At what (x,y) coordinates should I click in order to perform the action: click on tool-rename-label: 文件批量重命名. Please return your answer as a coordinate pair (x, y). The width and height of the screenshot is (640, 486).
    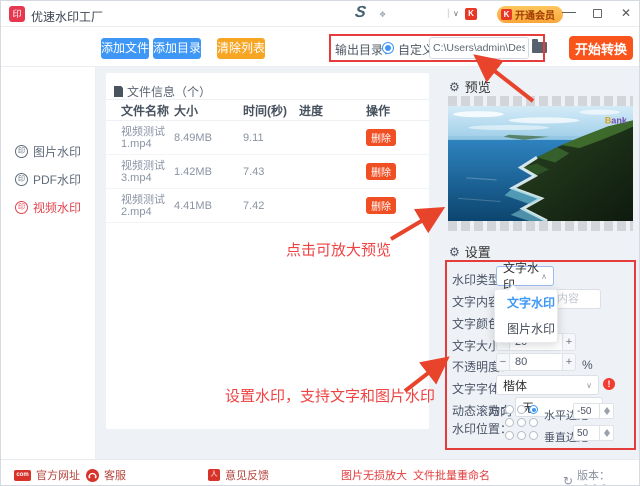
    Looking at the image, I should click on (451, 476).